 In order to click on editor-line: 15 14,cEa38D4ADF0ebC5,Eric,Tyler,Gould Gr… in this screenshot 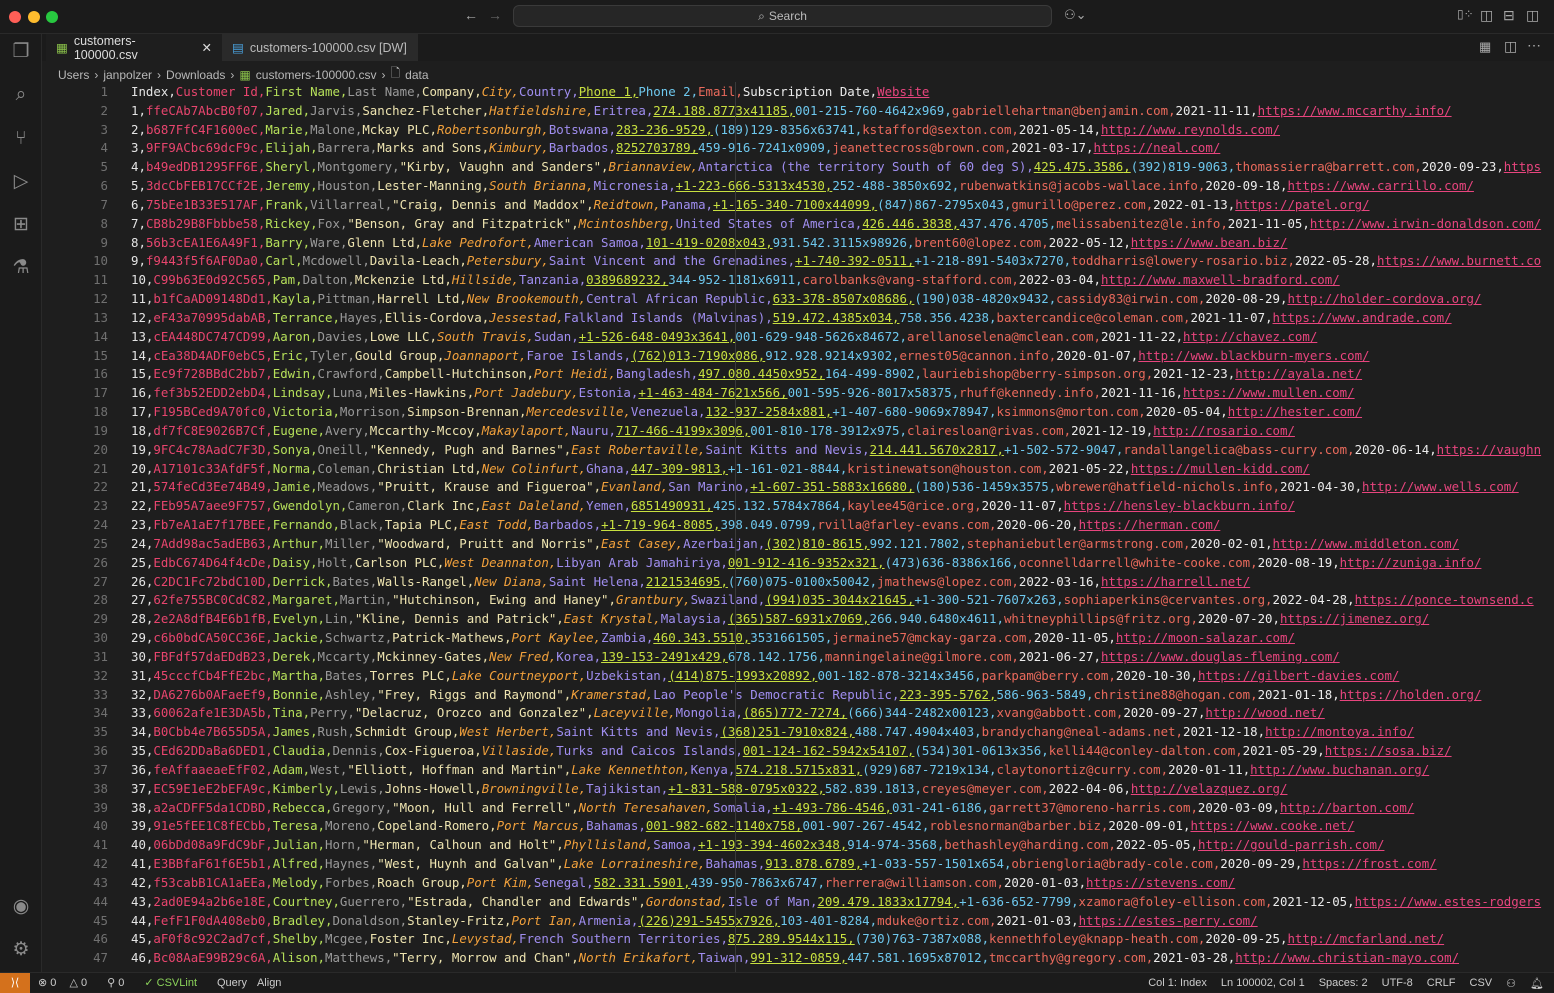, I will do `click(798, 355)`.